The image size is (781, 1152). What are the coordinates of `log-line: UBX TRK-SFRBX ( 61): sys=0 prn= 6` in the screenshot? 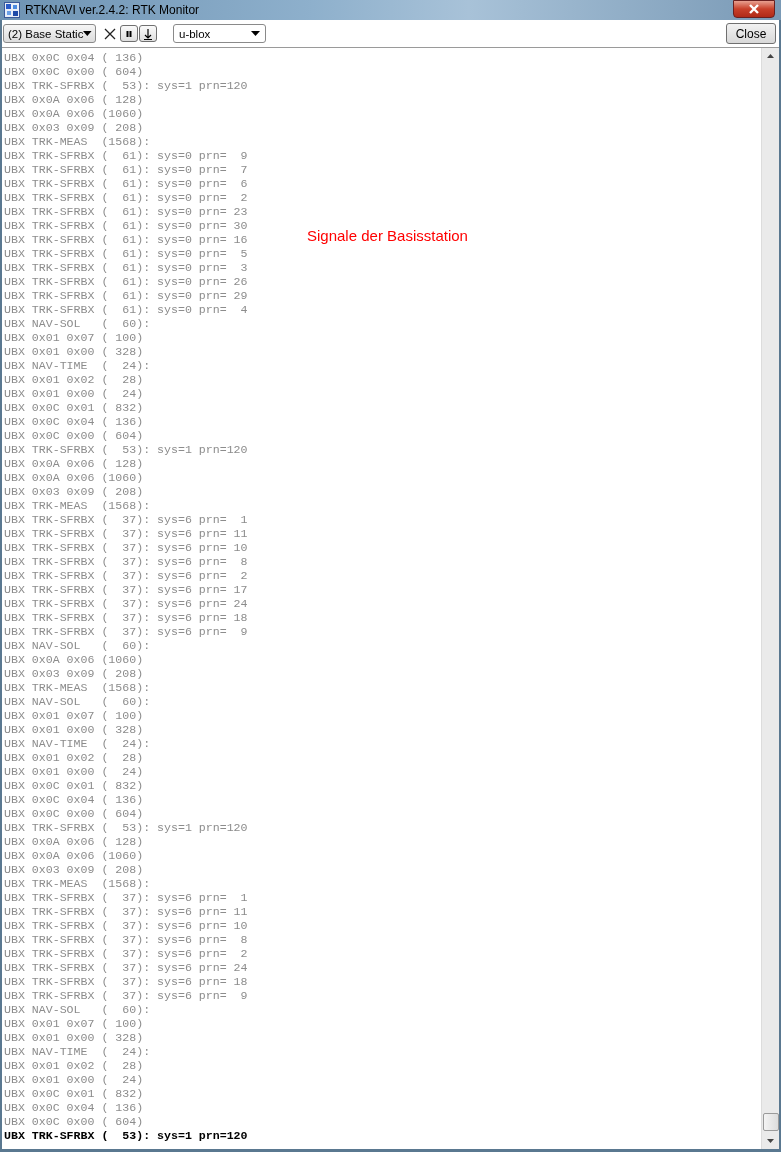 It's located at (126, 184).